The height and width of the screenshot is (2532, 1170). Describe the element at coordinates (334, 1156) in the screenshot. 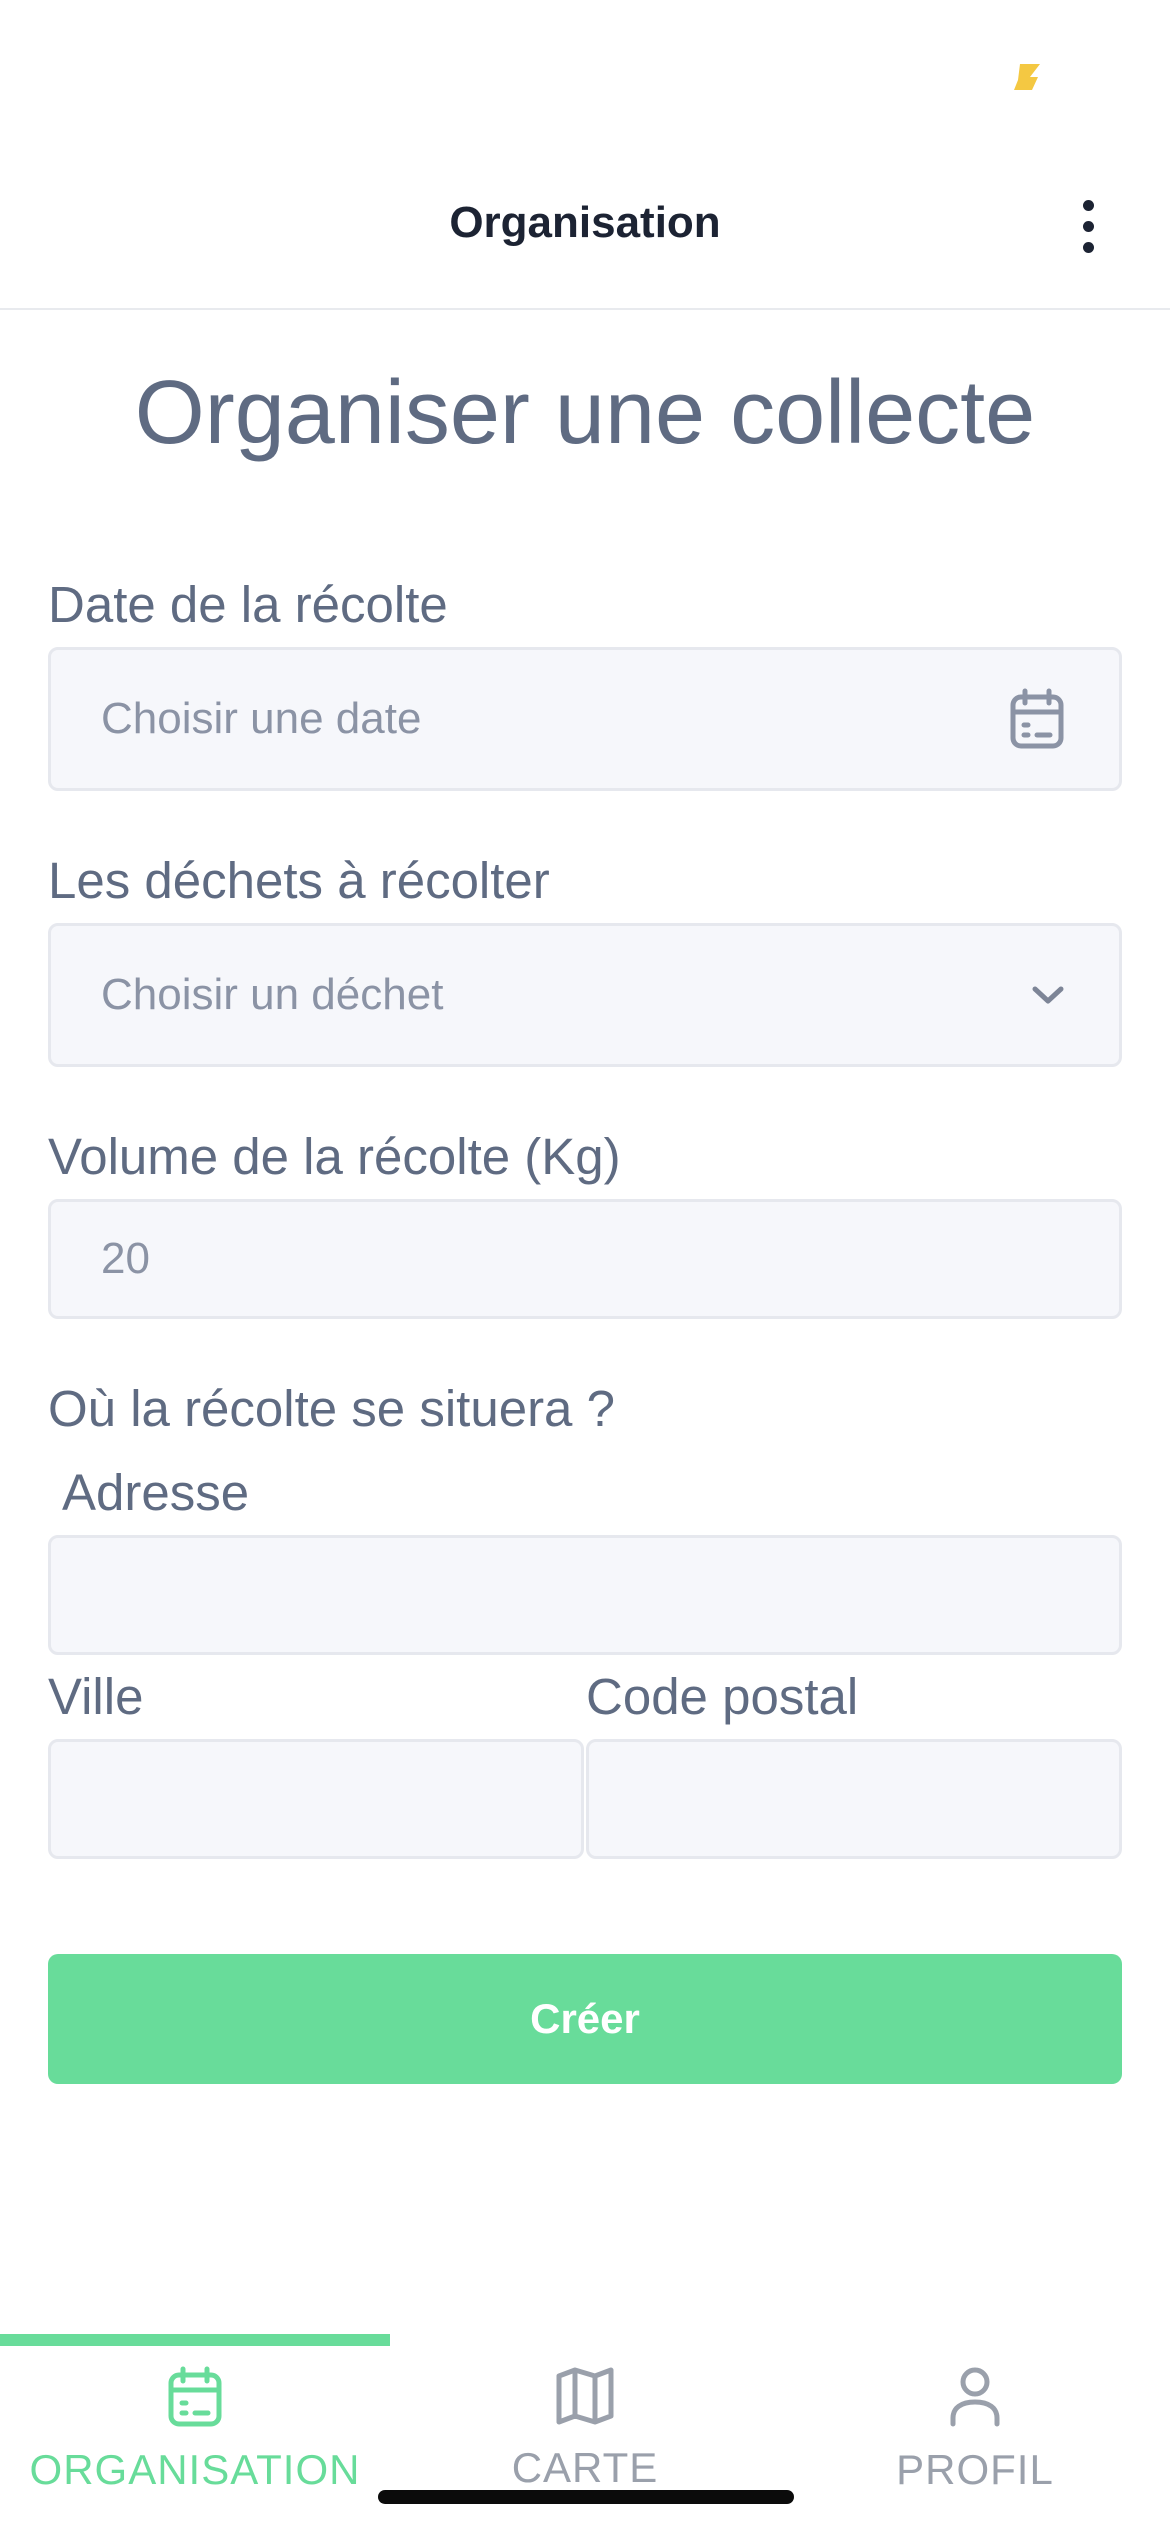

I see `volume-label: Volume de la récolte (Kg)` at that location.